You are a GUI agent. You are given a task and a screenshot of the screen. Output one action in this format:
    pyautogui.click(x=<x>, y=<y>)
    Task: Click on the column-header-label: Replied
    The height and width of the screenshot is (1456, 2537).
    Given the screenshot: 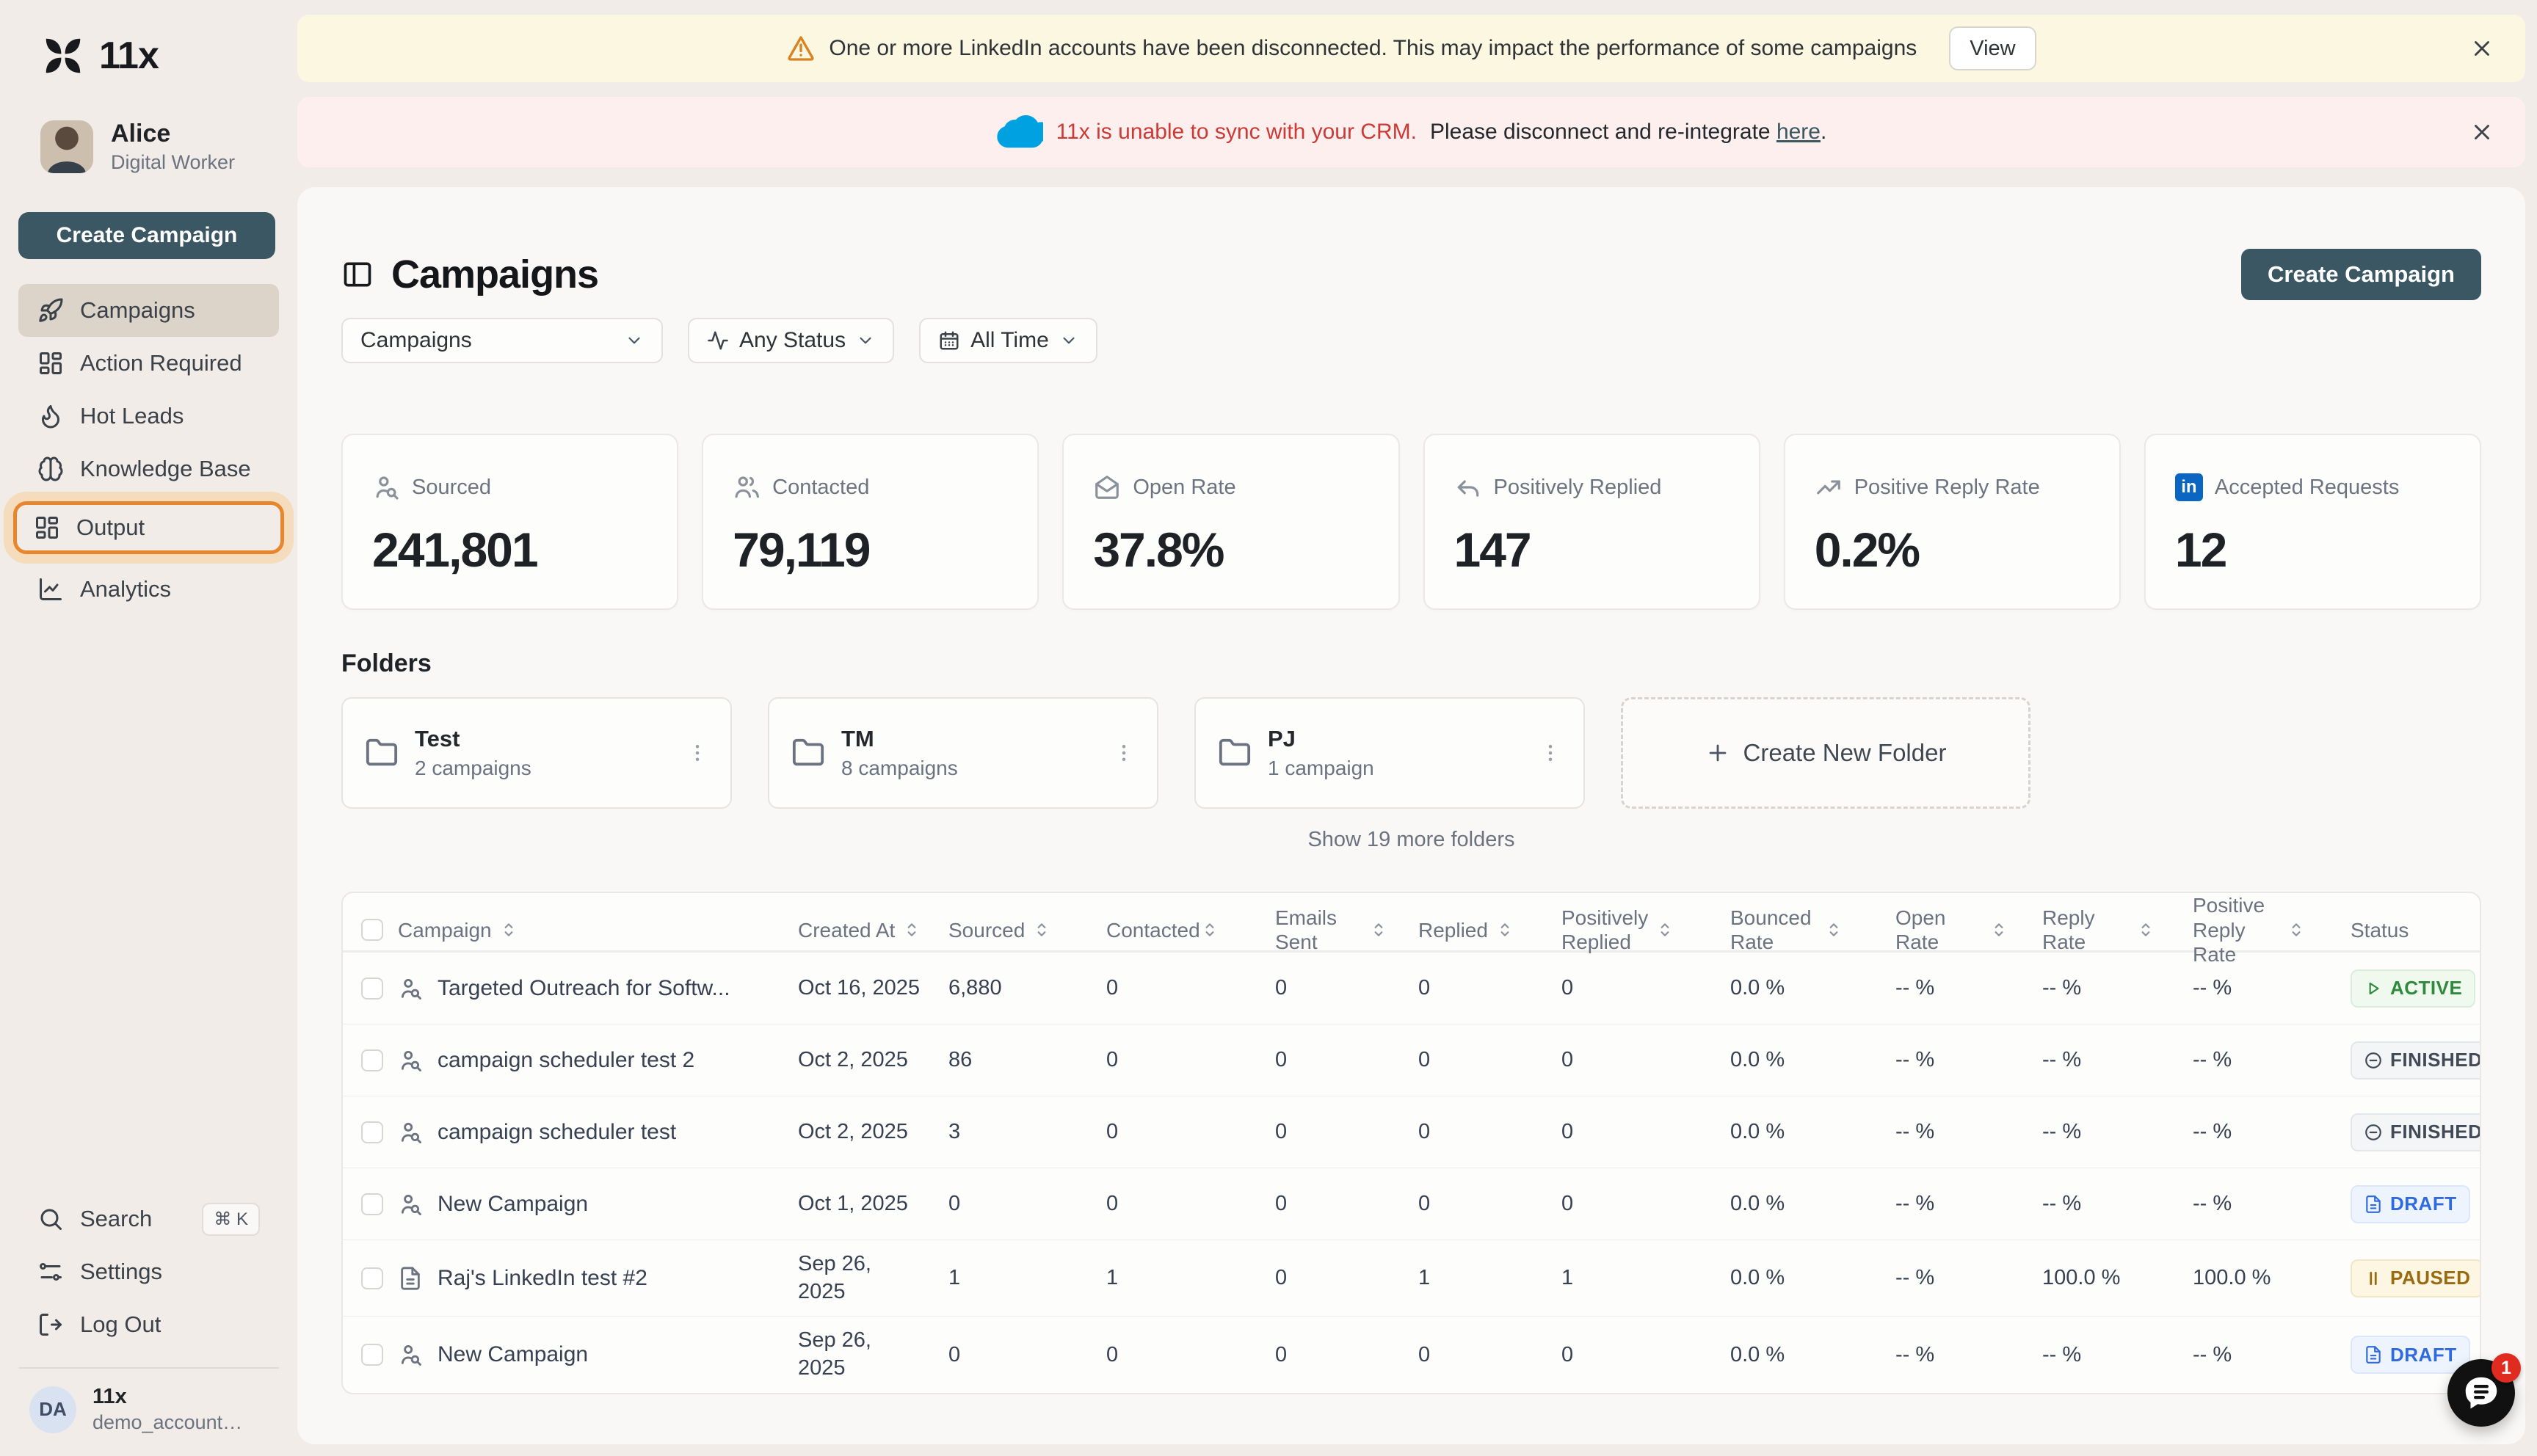 What is the action you would take?
    pyautogui.click(x=1453, y=930)
    